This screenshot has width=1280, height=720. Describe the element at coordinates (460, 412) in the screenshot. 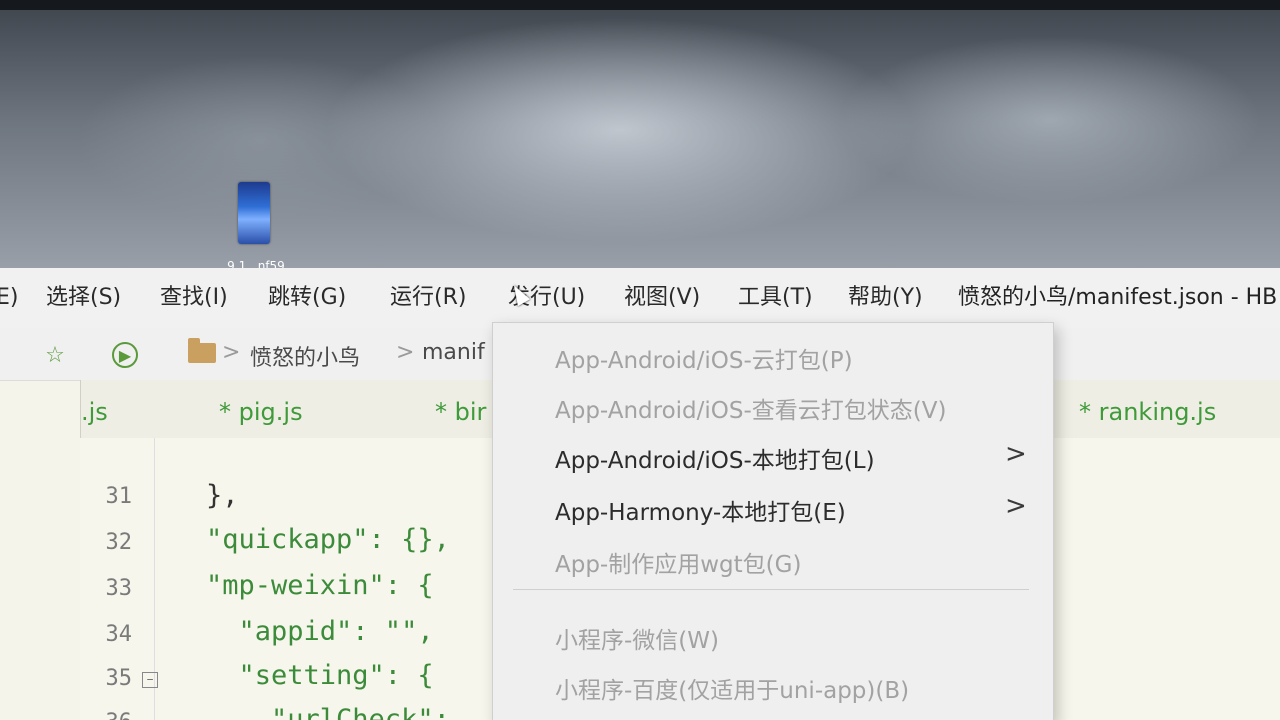

I see `tab-bird-js: * bir` at that location.